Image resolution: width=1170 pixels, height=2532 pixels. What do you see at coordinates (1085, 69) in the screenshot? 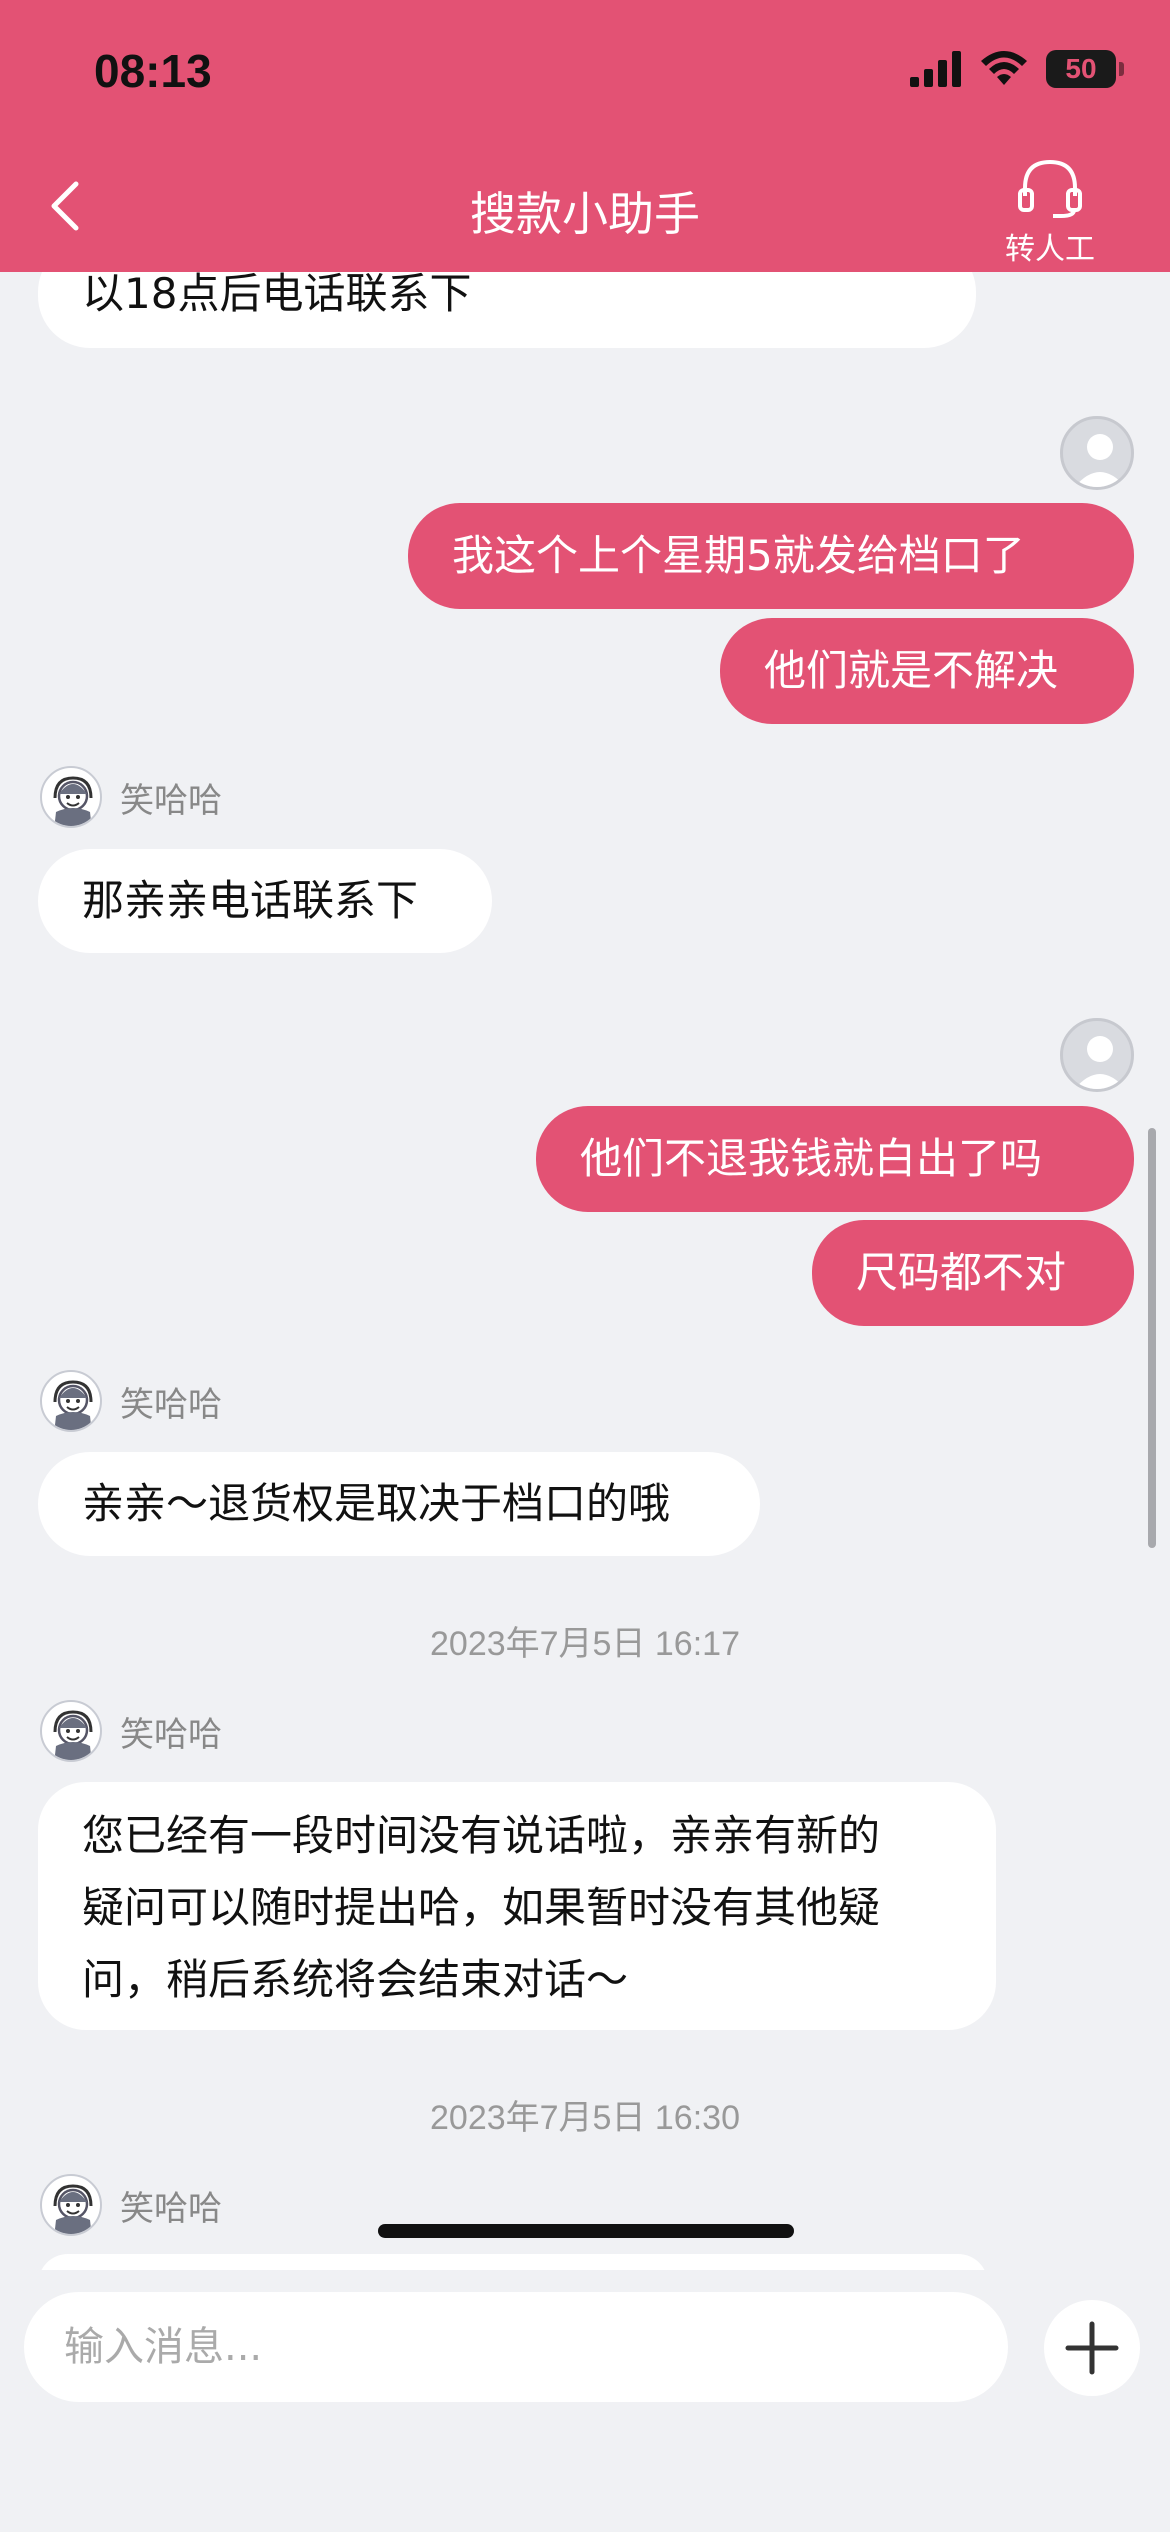
I see `battery-icon: 50` at bounding box center [1085, 69].